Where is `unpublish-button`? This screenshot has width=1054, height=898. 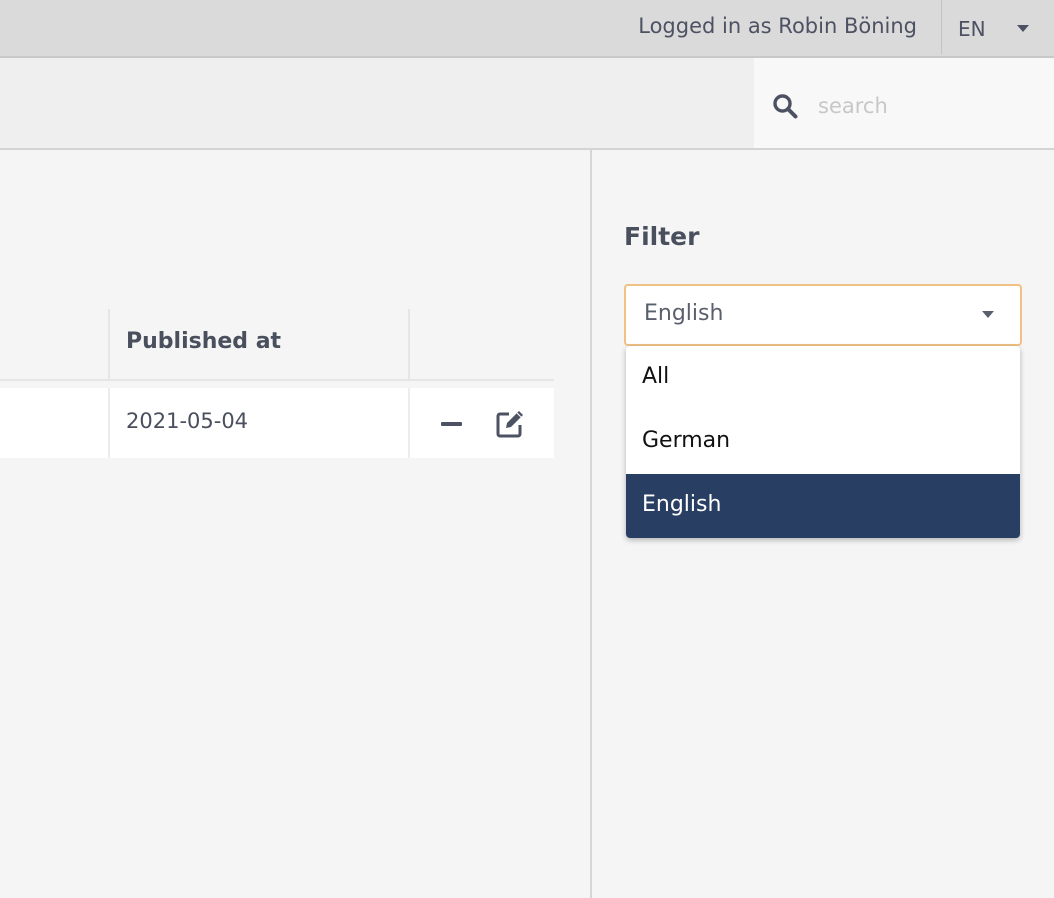
unpublish-button is located at coordinates (452, 424).